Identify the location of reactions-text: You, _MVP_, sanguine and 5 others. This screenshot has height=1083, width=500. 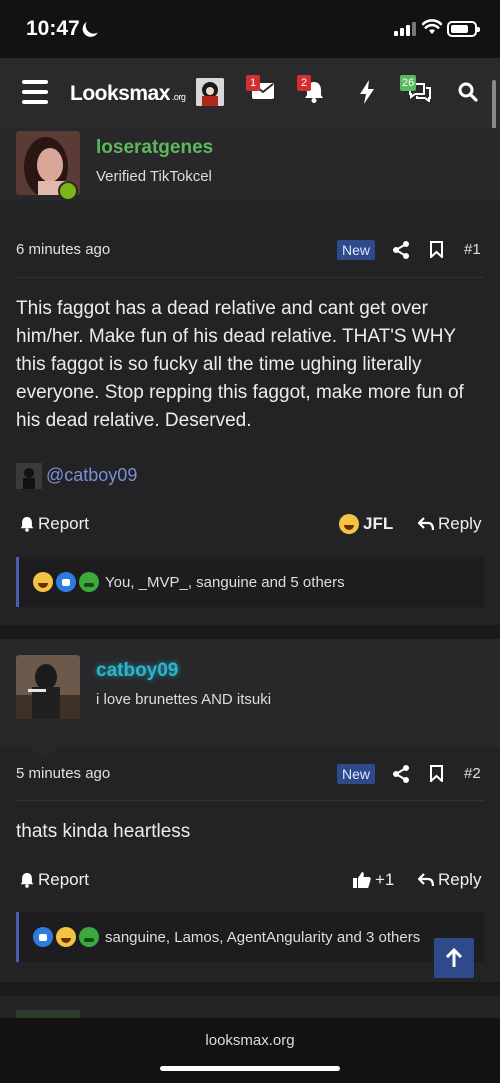
(225, 582).